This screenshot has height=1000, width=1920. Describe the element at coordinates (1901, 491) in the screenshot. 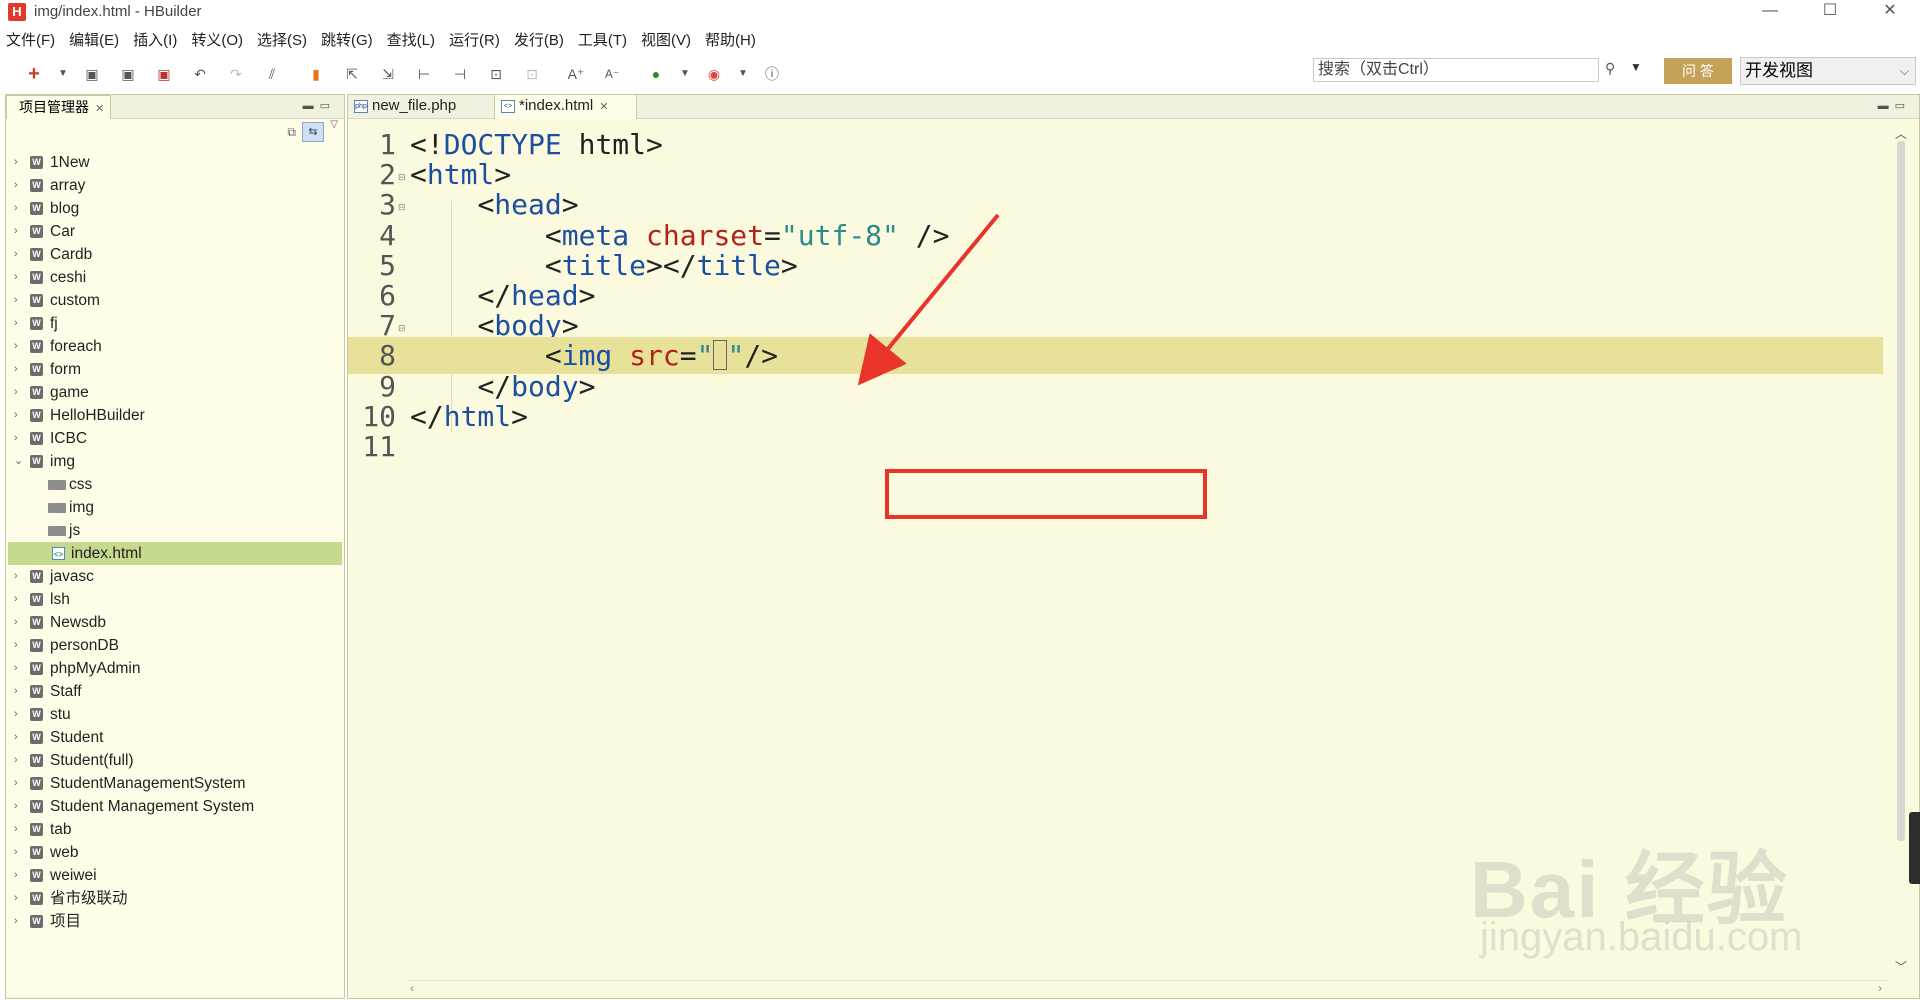

I see `scroll-thumb` at that location.